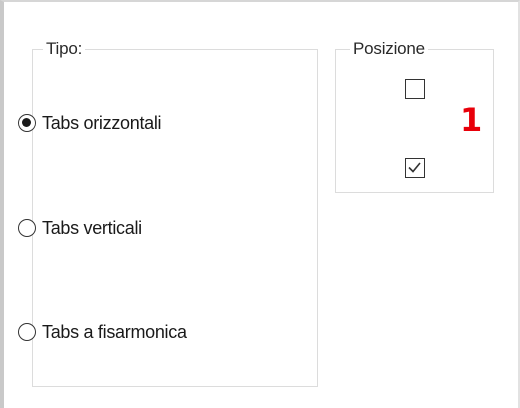  I want to click on posizione-legend: Posizione, so click(389, 49).